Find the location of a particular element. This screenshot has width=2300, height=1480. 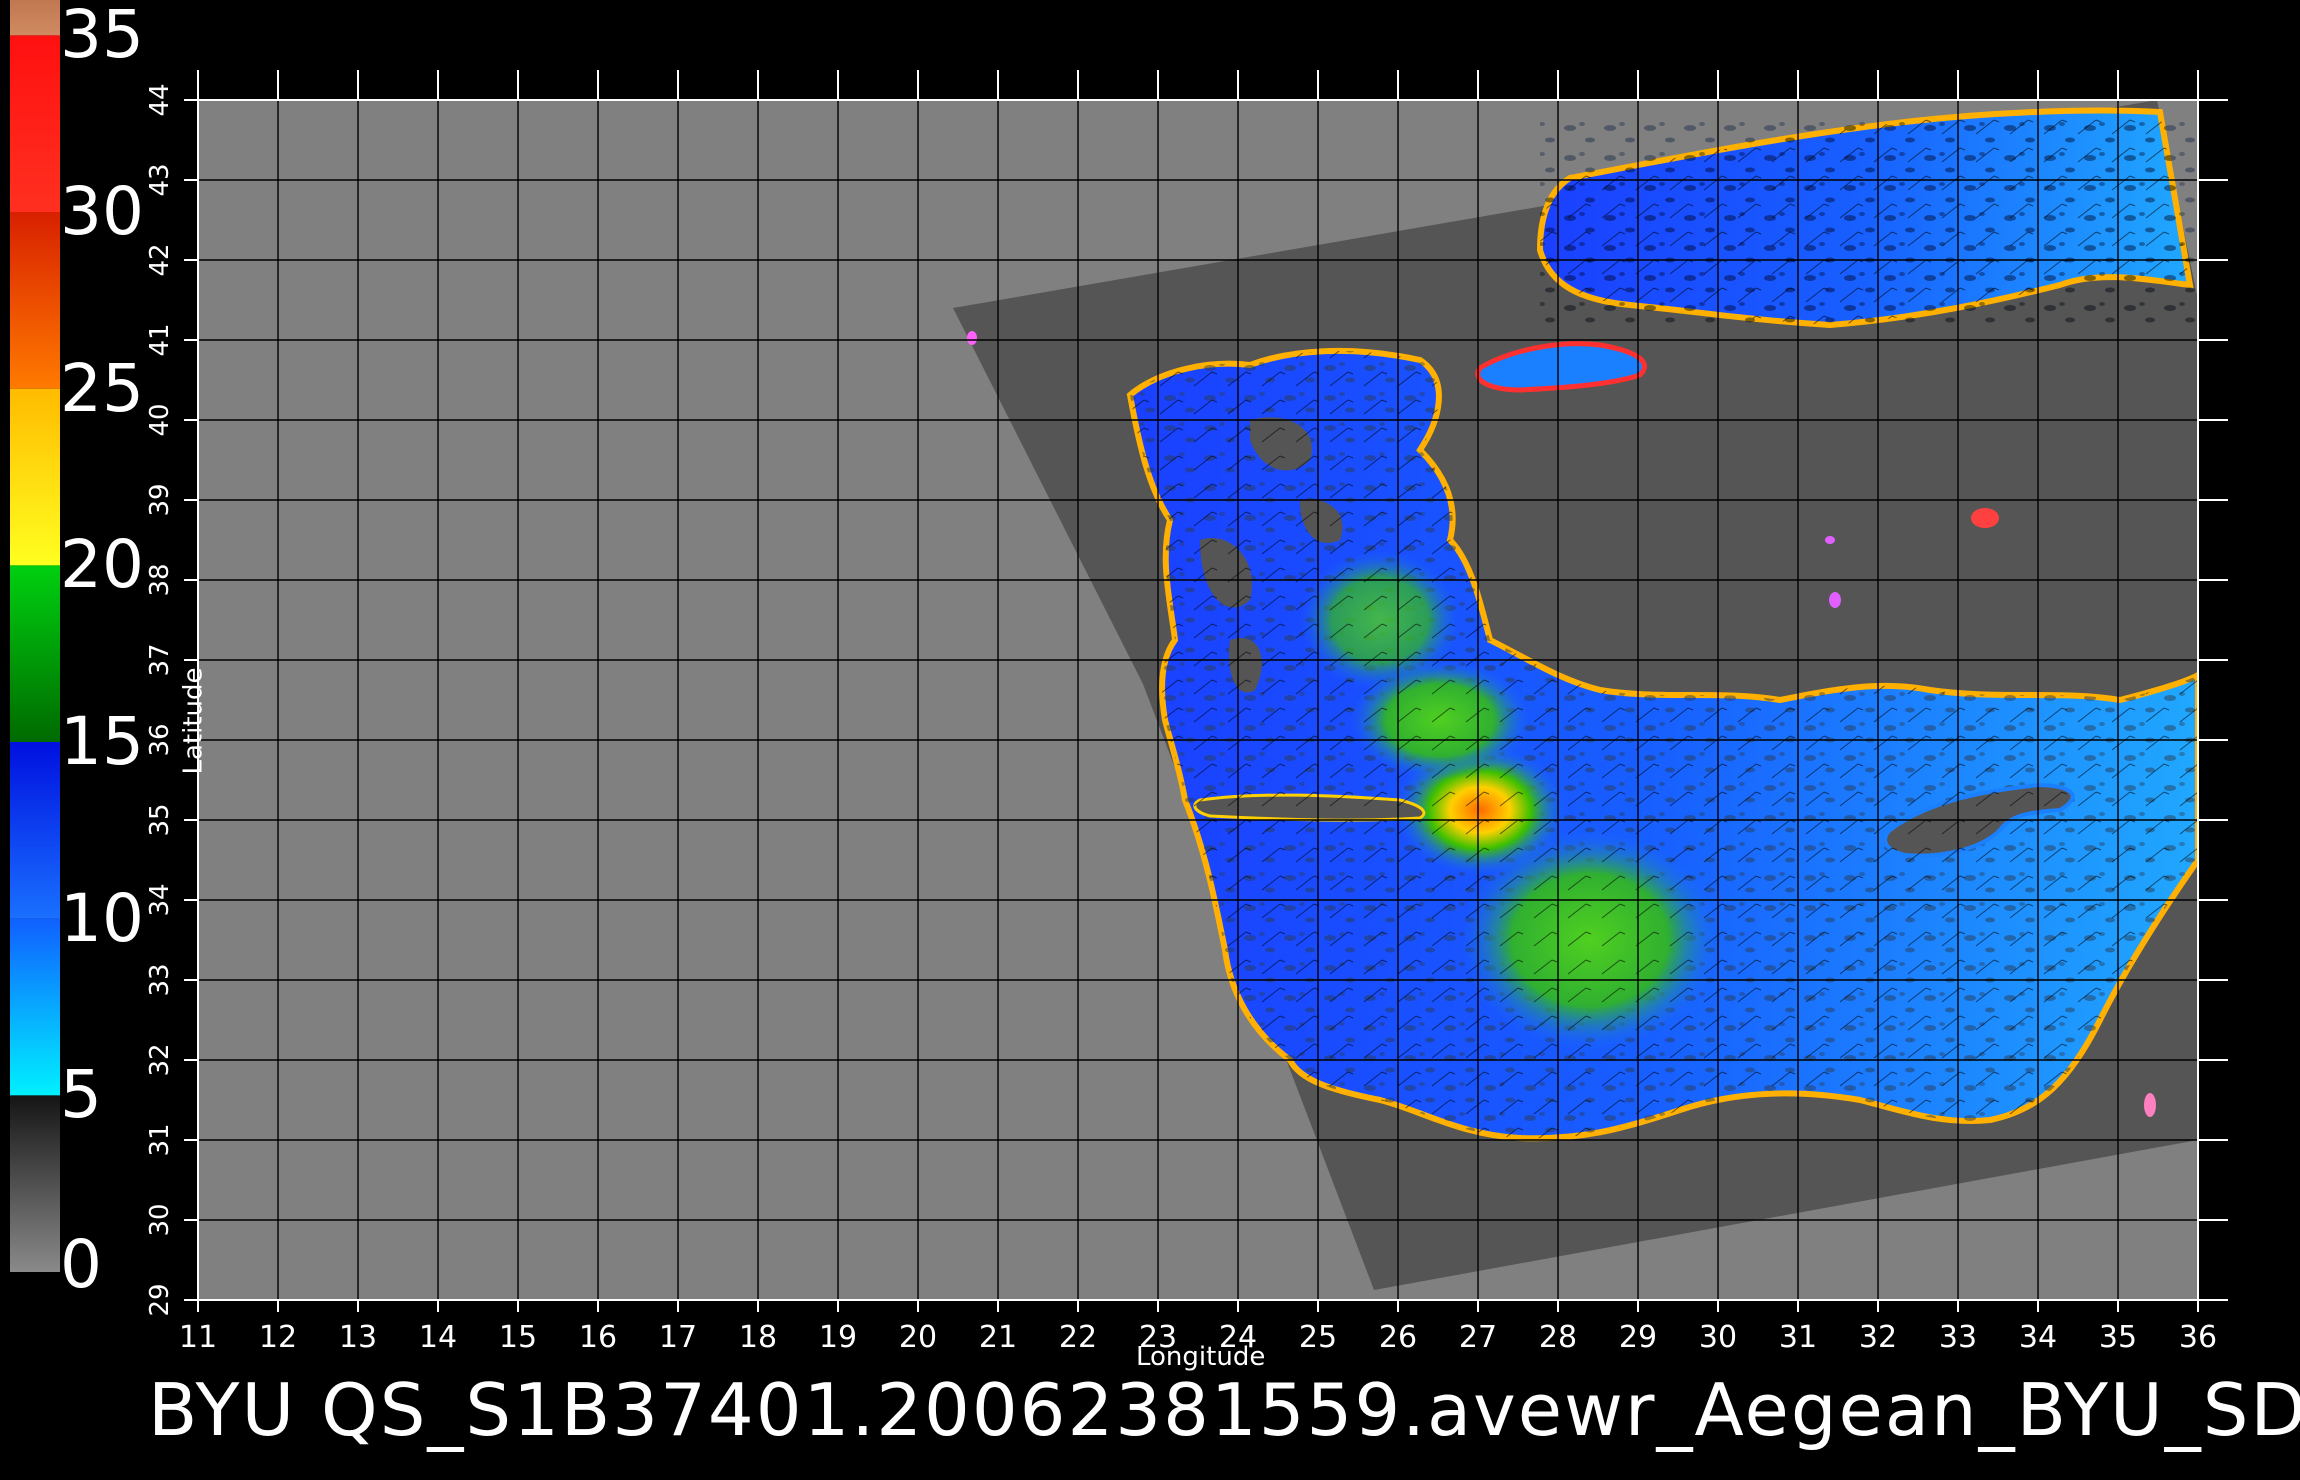

color-scale-label: 25 is located at coordinates (102, 388).